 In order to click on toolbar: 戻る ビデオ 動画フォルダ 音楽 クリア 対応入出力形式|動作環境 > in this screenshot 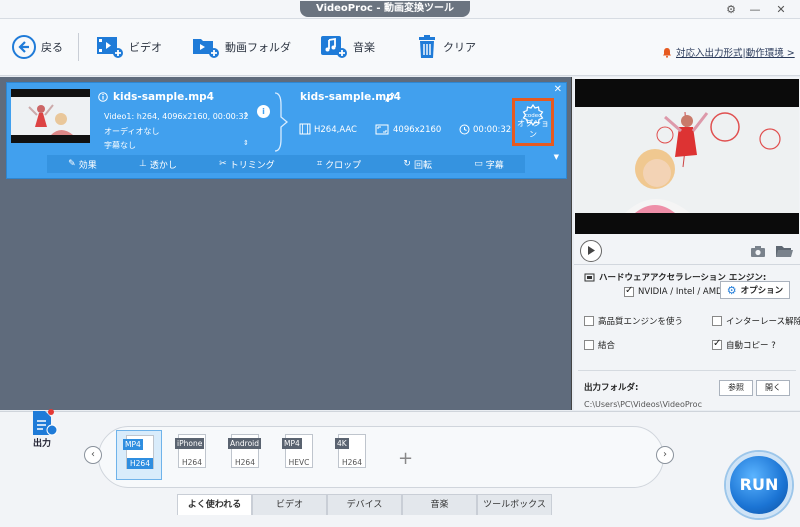, I will do `click(400, 47)`.